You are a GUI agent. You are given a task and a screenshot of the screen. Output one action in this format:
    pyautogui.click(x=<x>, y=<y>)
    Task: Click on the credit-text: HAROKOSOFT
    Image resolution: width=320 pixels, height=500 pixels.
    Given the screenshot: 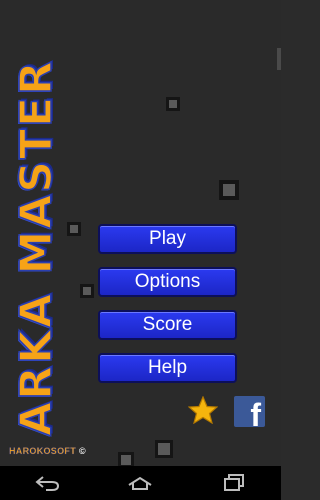 What is the action you would take?
    pyautogui.click(x=42, y=451)
    